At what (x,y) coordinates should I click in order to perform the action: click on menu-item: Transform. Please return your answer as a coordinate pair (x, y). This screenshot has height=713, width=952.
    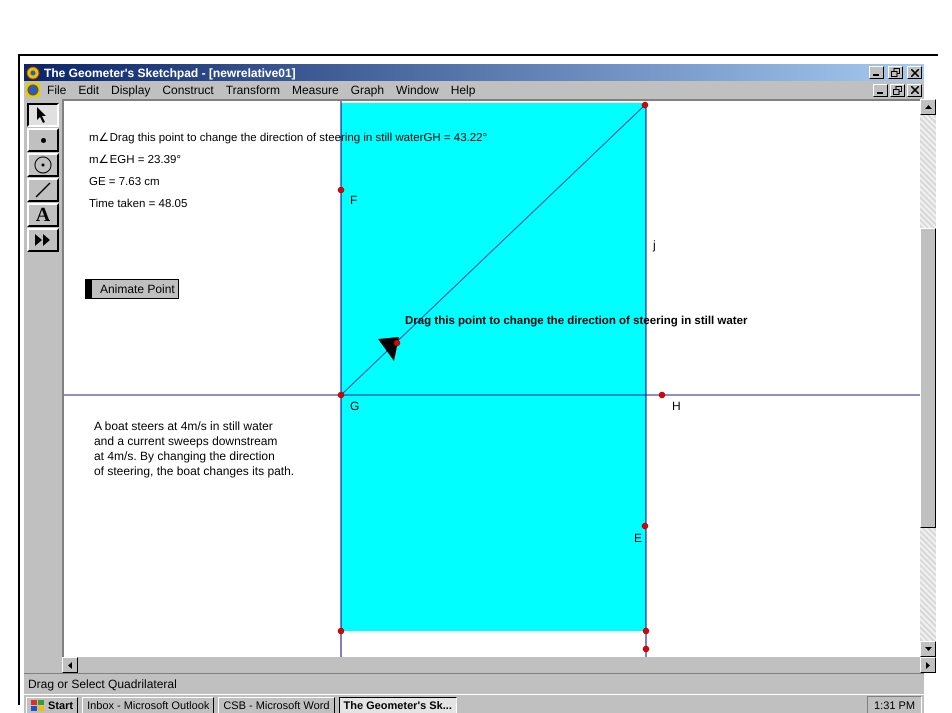
    Looking at the image, I should click on (252, 90).